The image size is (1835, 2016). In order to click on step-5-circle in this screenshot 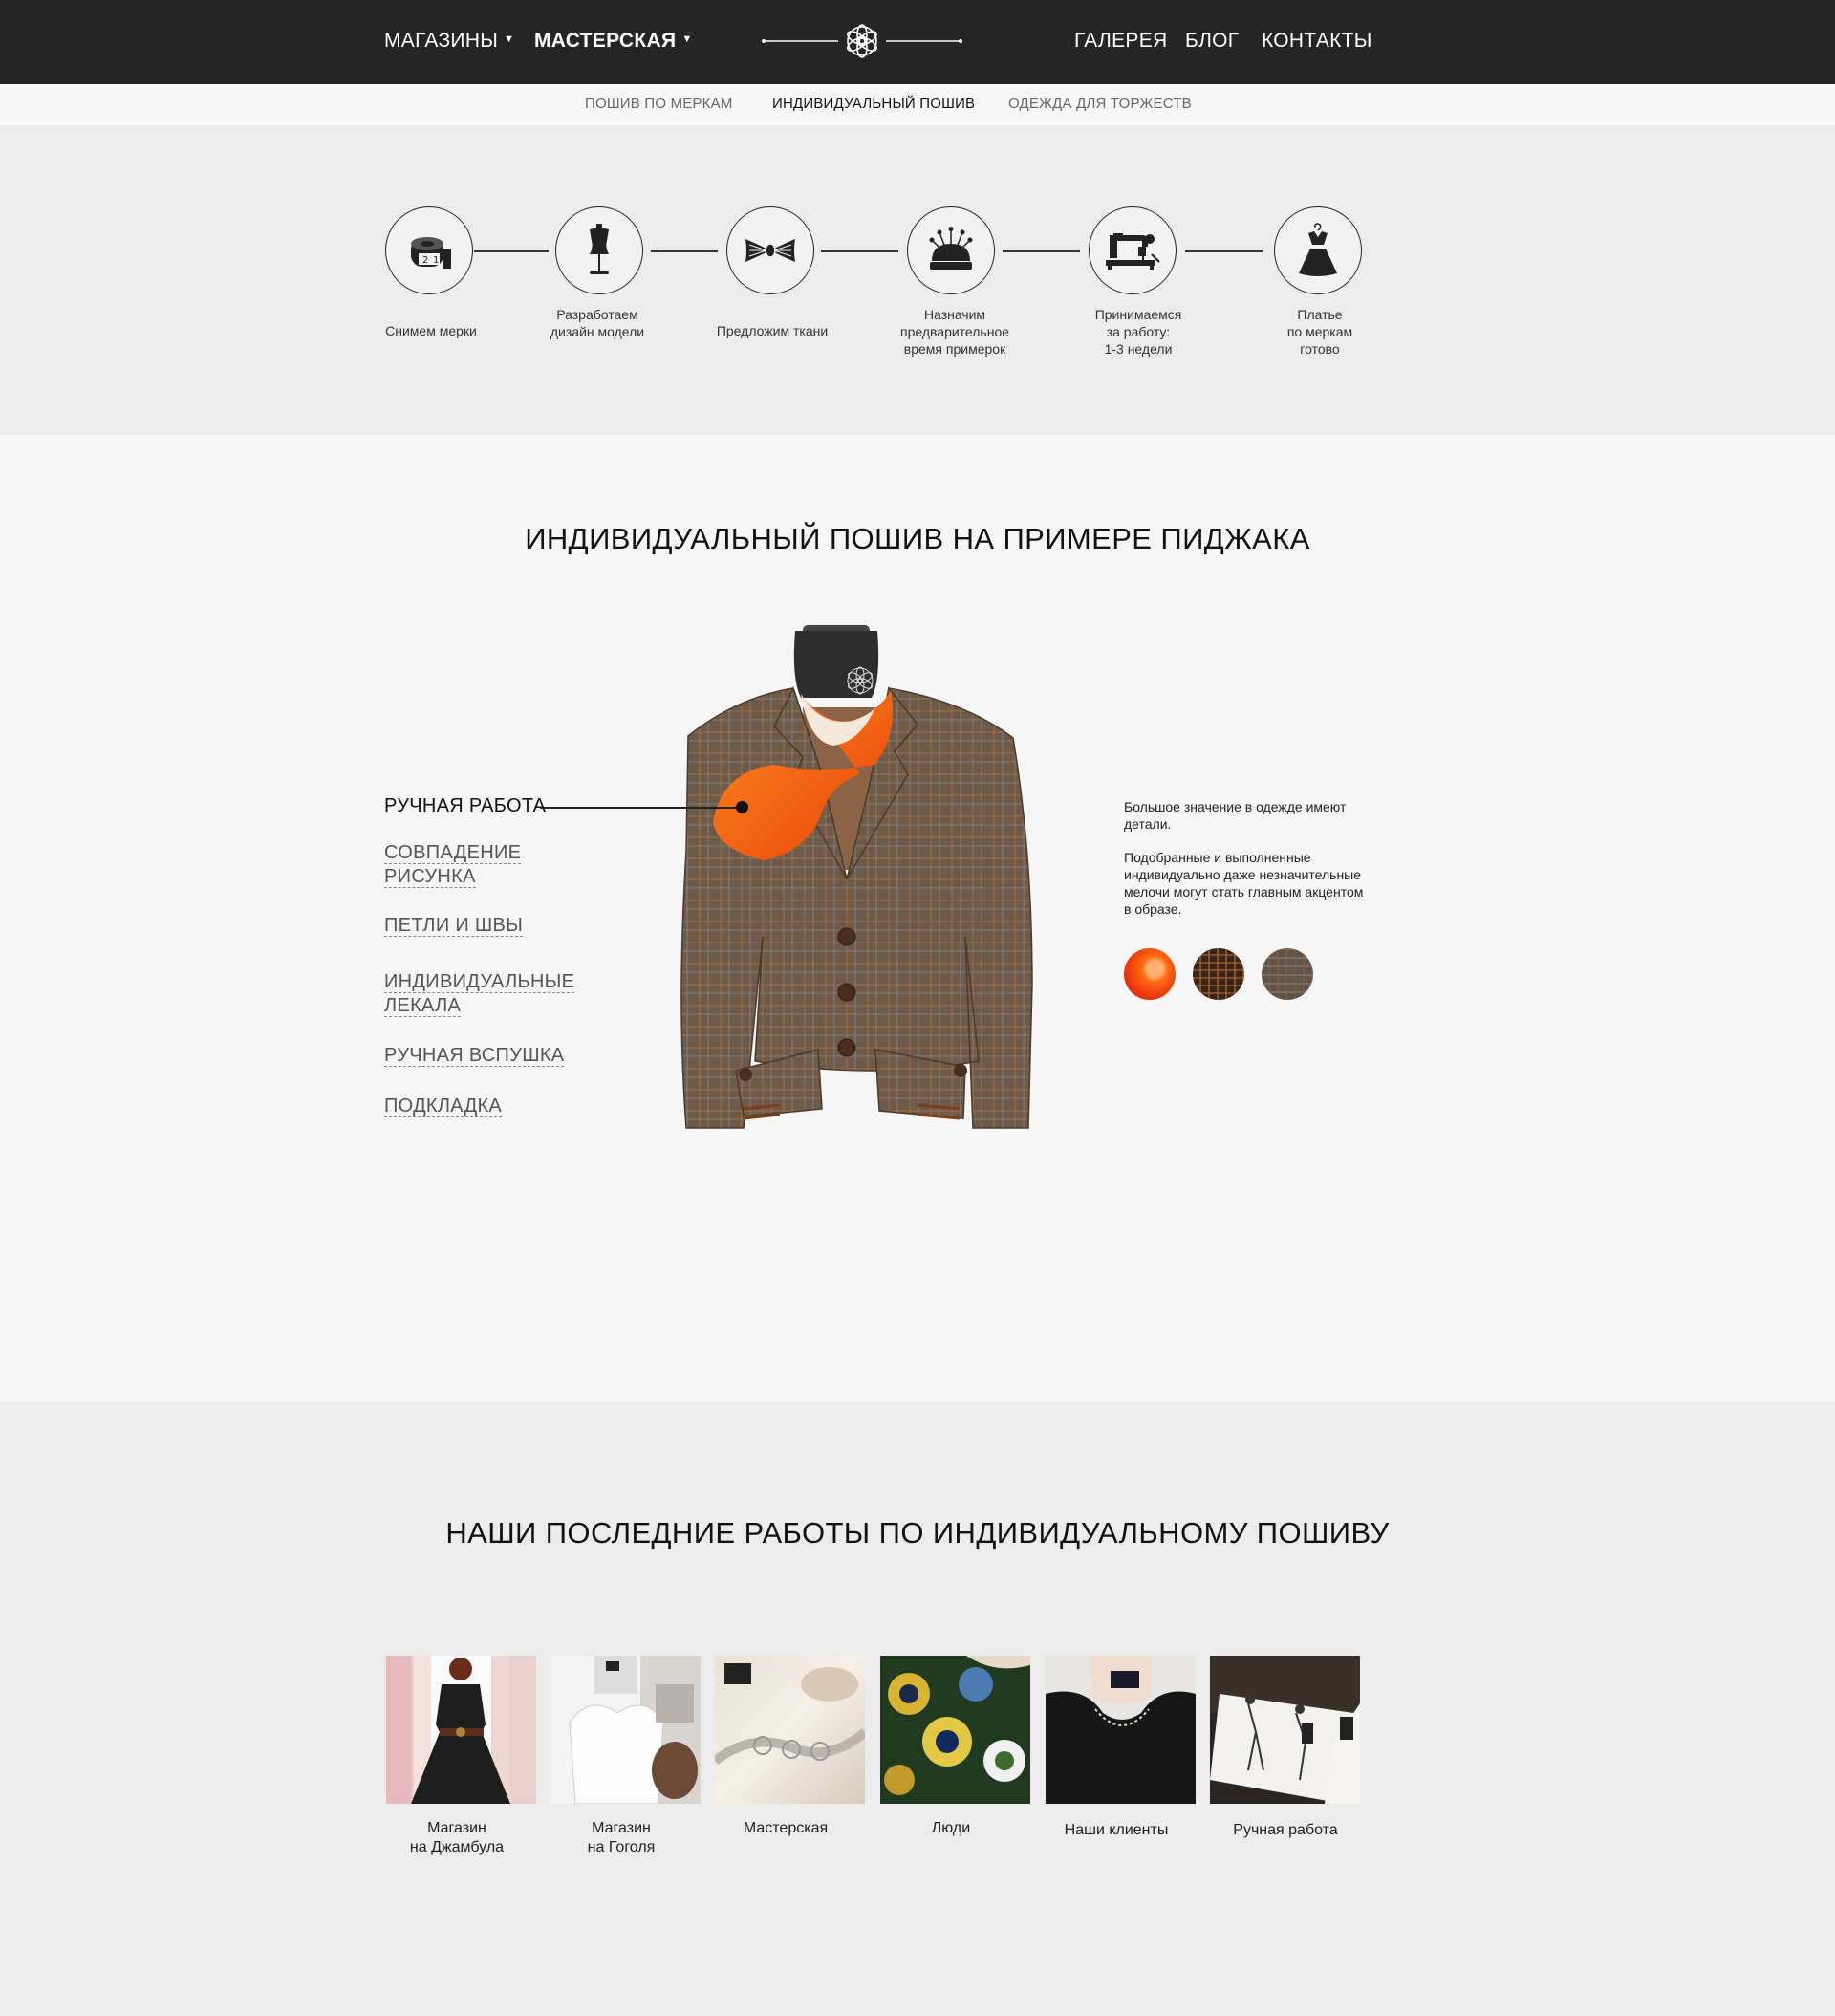, I will do `click(1133, 250)`.